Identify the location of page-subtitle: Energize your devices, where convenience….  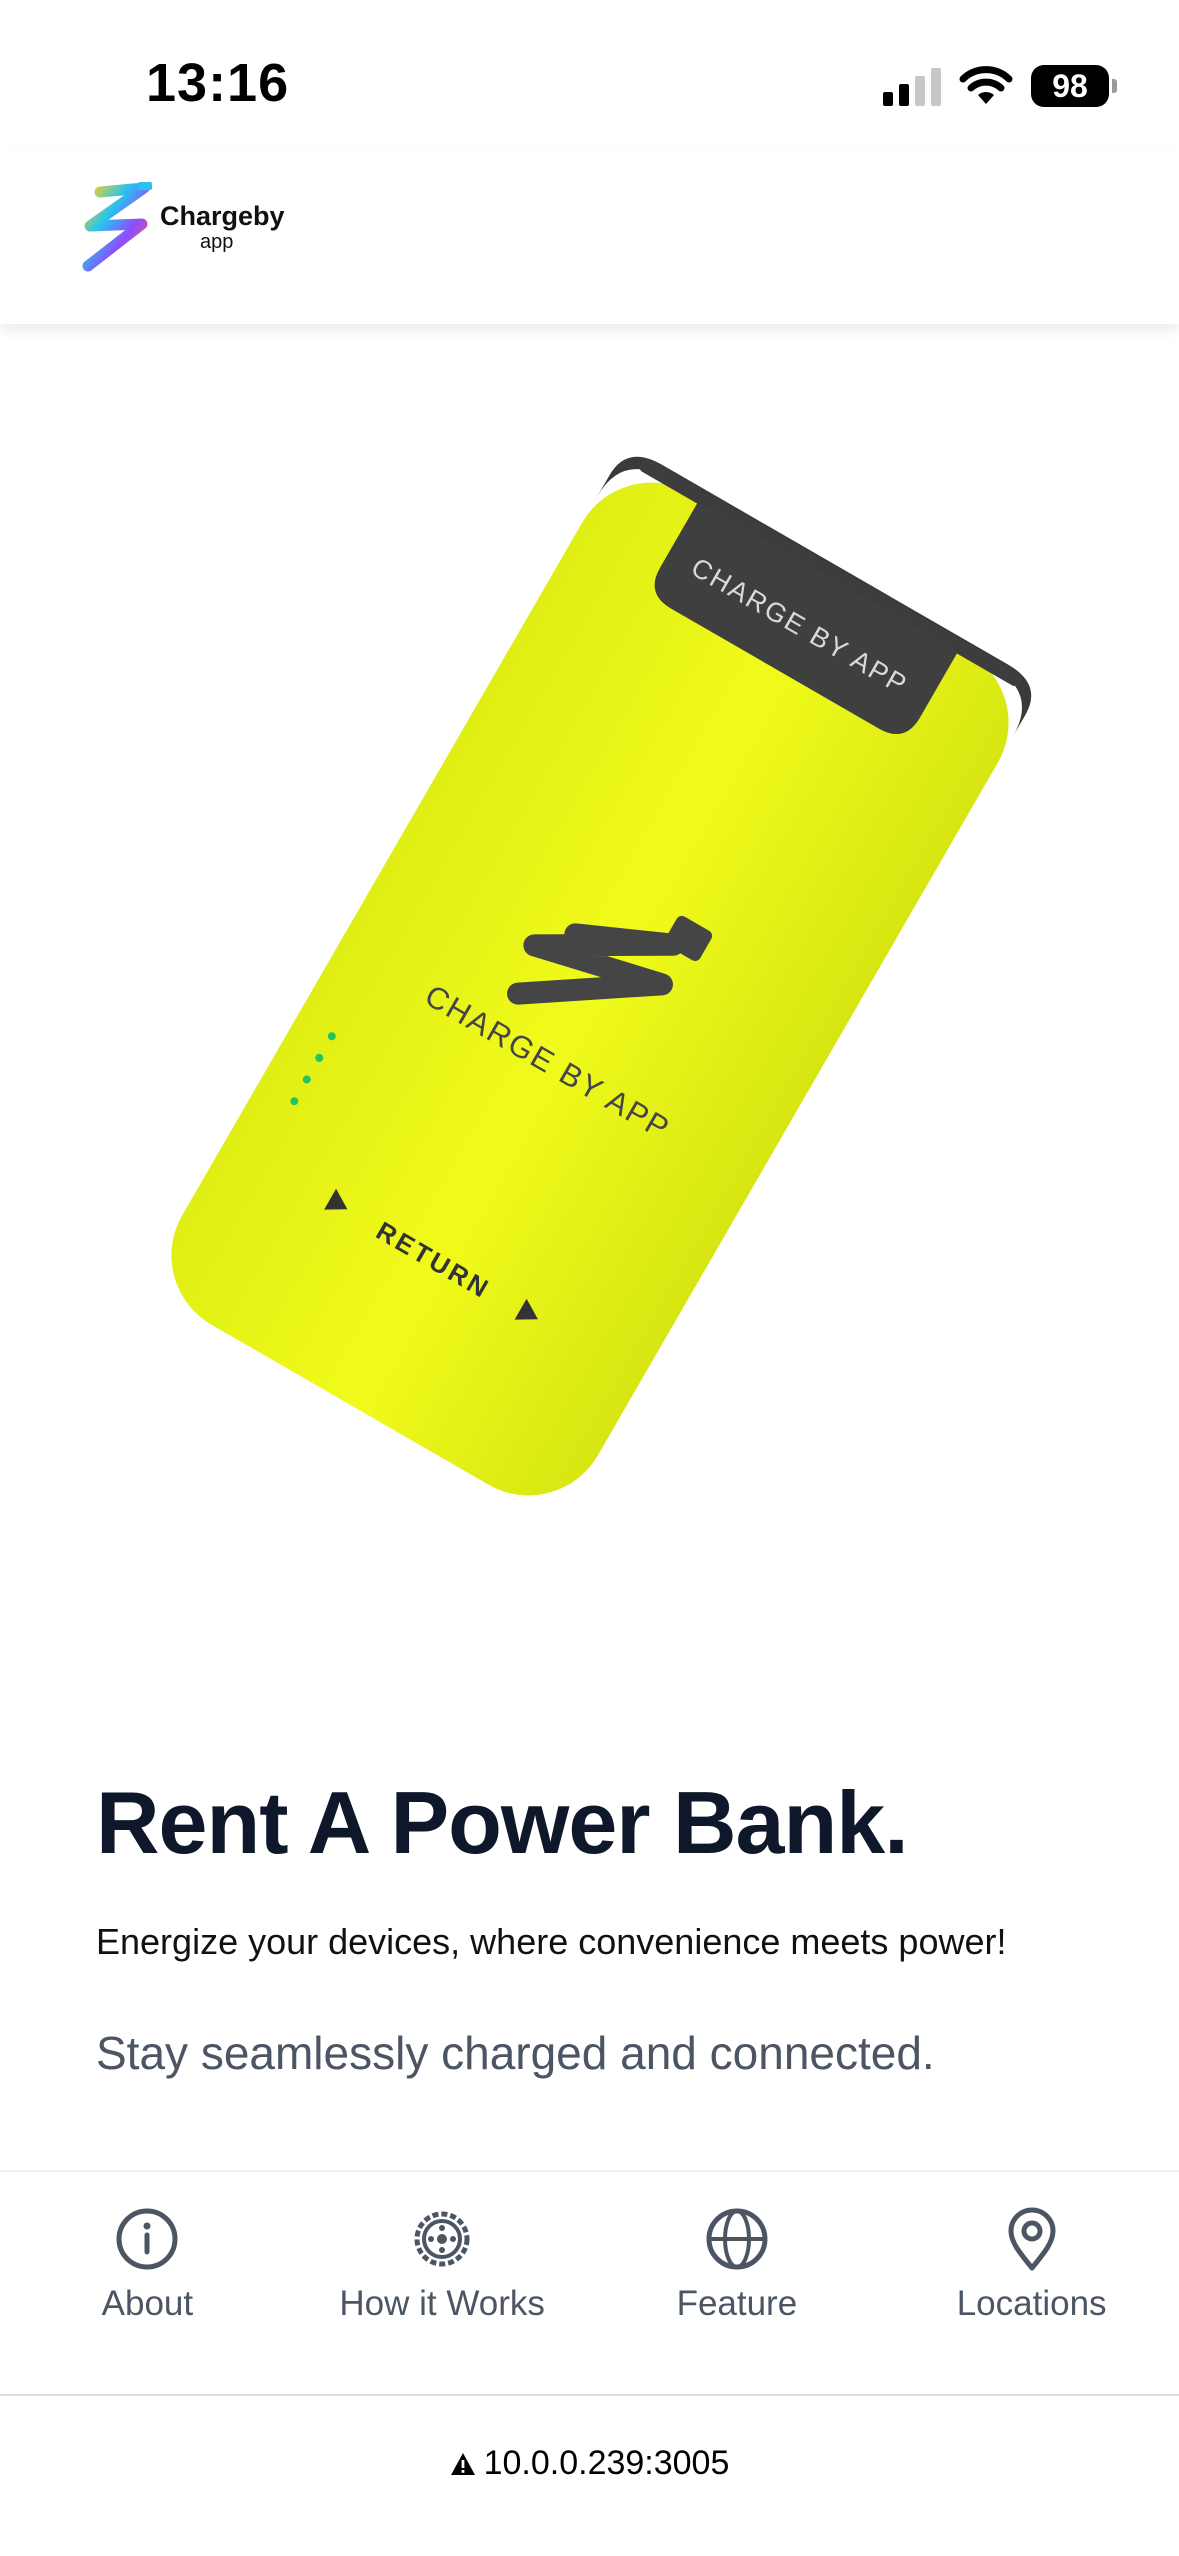
(551, 1941).